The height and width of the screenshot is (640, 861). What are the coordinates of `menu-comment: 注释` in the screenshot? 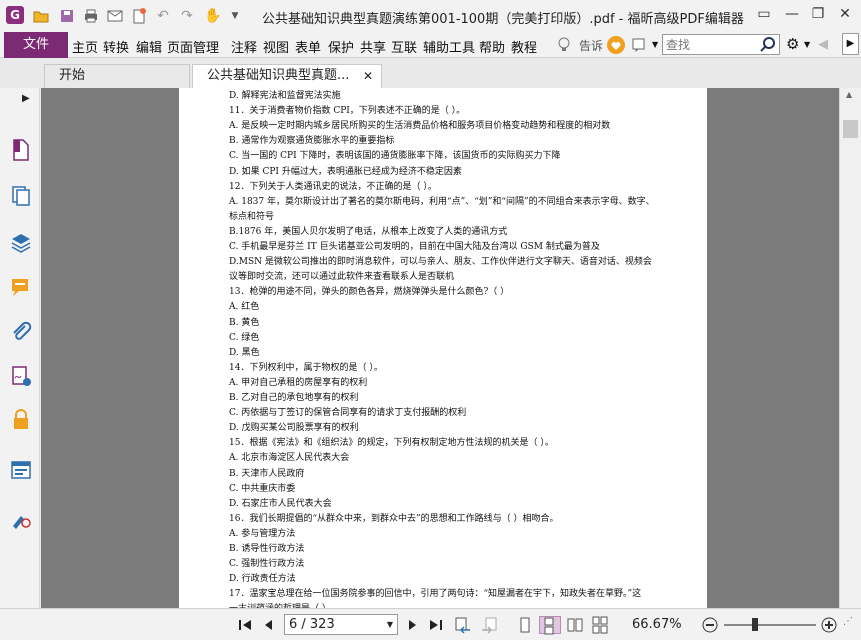 It's located at (244, 46).